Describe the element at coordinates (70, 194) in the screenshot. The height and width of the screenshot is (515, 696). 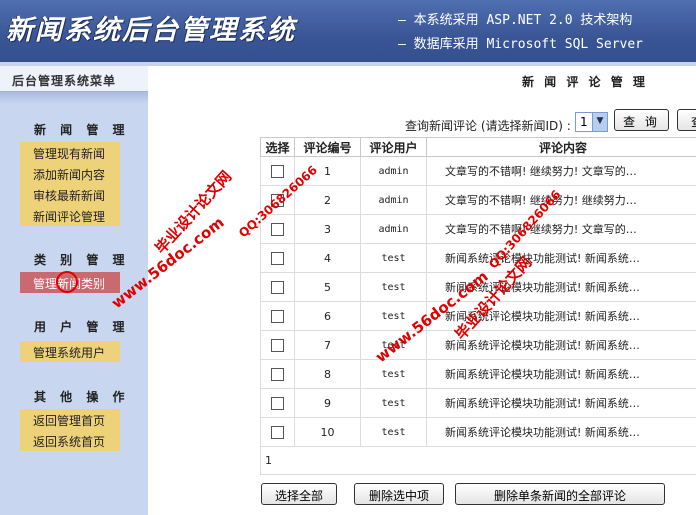
I see `sidebar-item-review-news: 审核最新新闻` at that location.